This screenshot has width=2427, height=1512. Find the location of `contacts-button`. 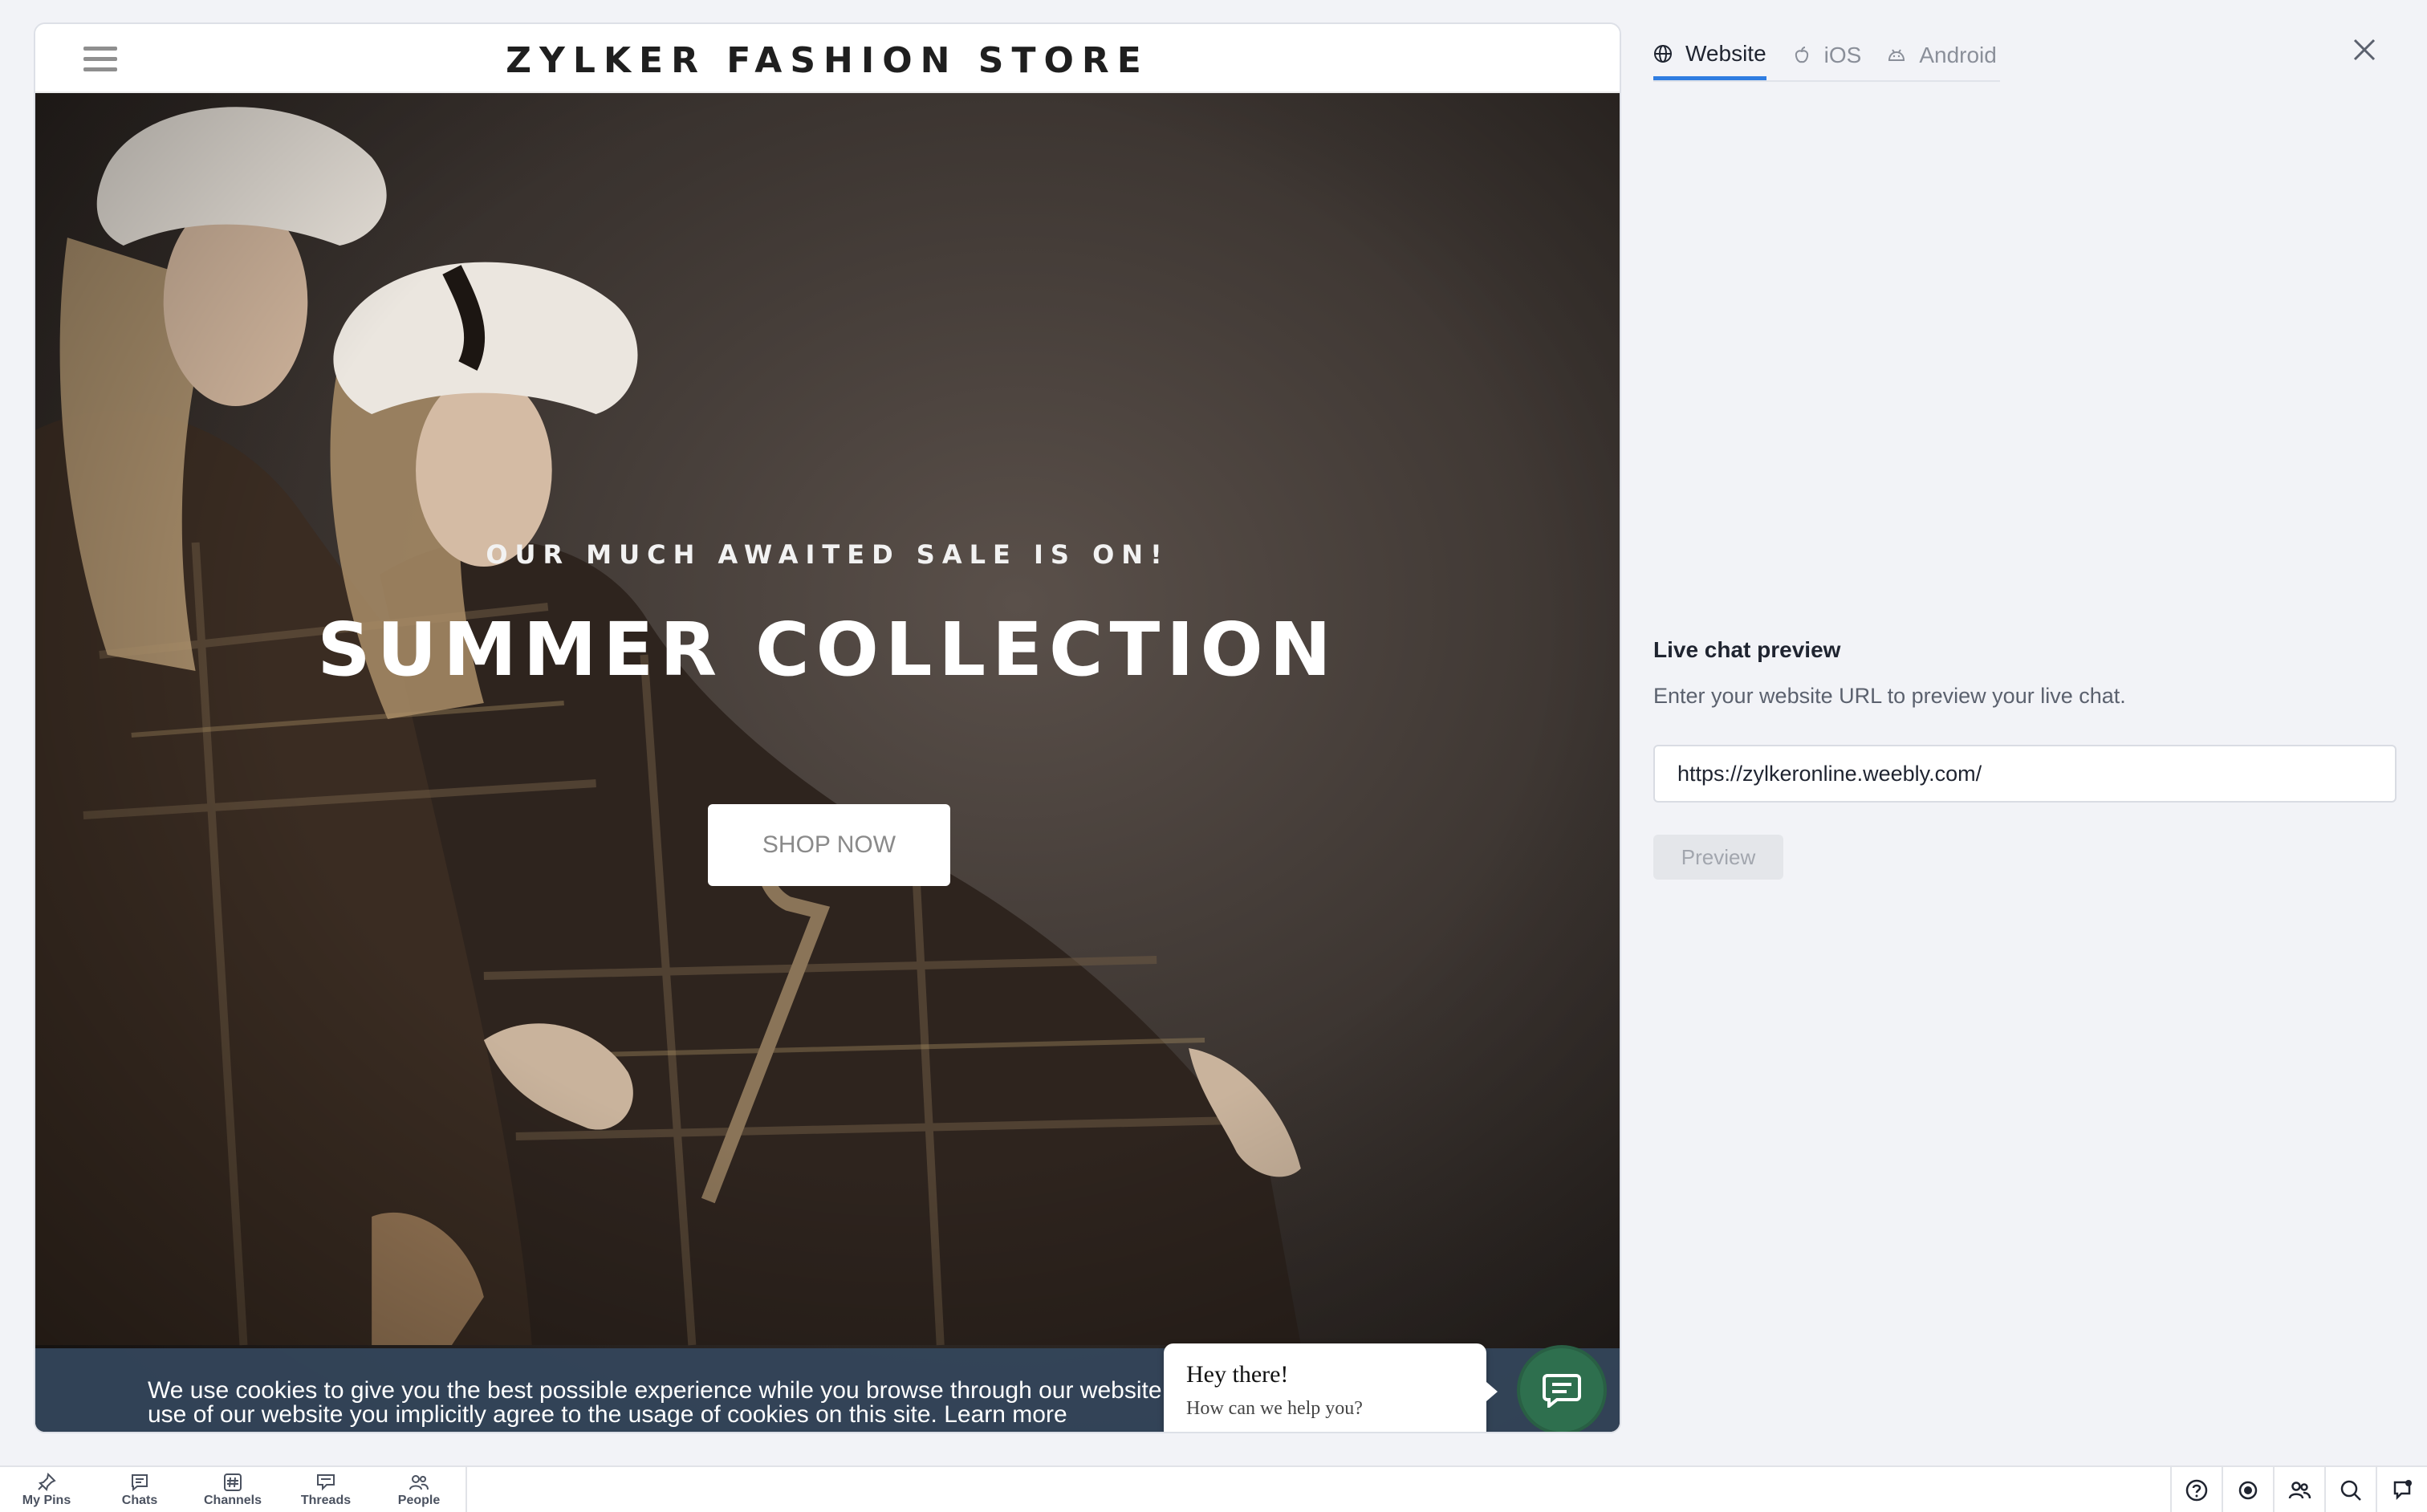

contacts-button is located at coordinates (2298, 1490).